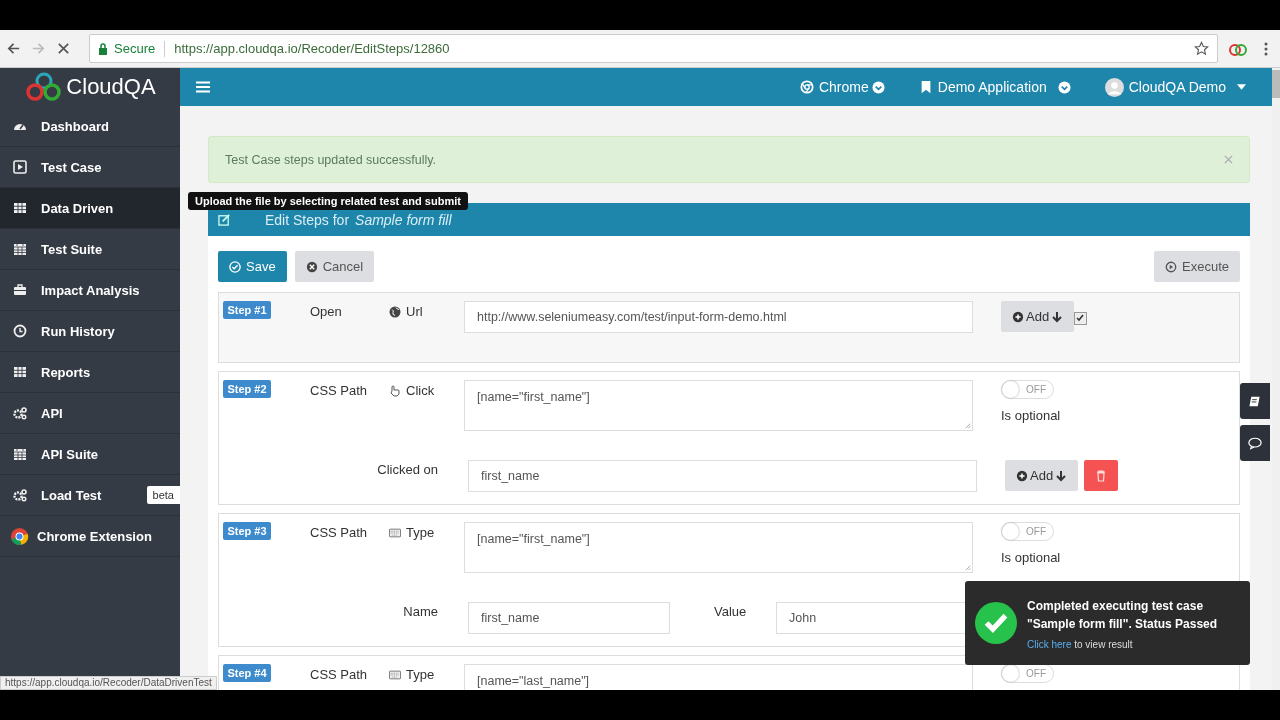 This screenshot has width=1280, height=720. I want to click on clicked-on-field: first_name, so click(722, 476).